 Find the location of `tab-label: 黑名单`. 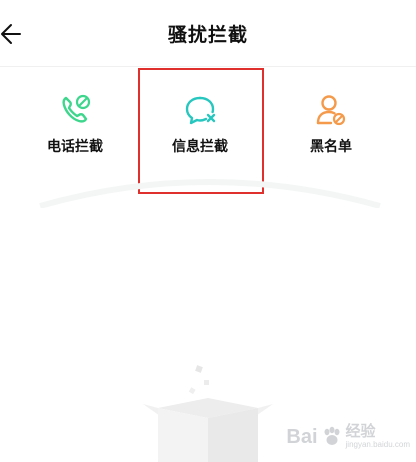

tab-label: 黑名单 is located at coordinates (331, 147).